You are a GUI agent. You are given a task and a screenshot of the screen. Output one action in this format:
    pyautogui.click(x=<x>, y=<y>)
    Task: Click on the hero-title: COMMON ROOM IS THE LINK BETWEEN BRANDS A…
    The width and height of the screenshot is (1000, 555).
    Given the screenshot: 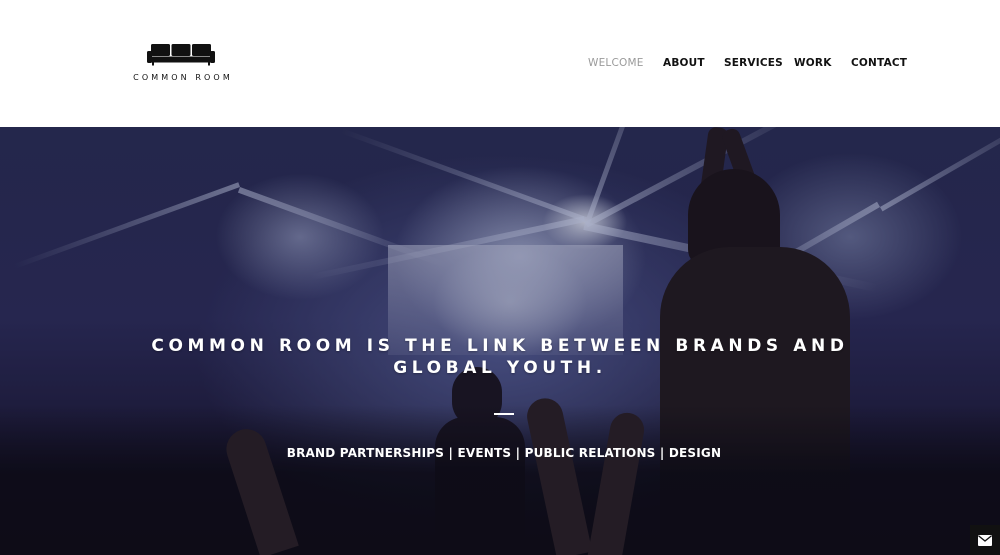 What is the action you would take?
    pyautogui.click(x=500, y=357)
    